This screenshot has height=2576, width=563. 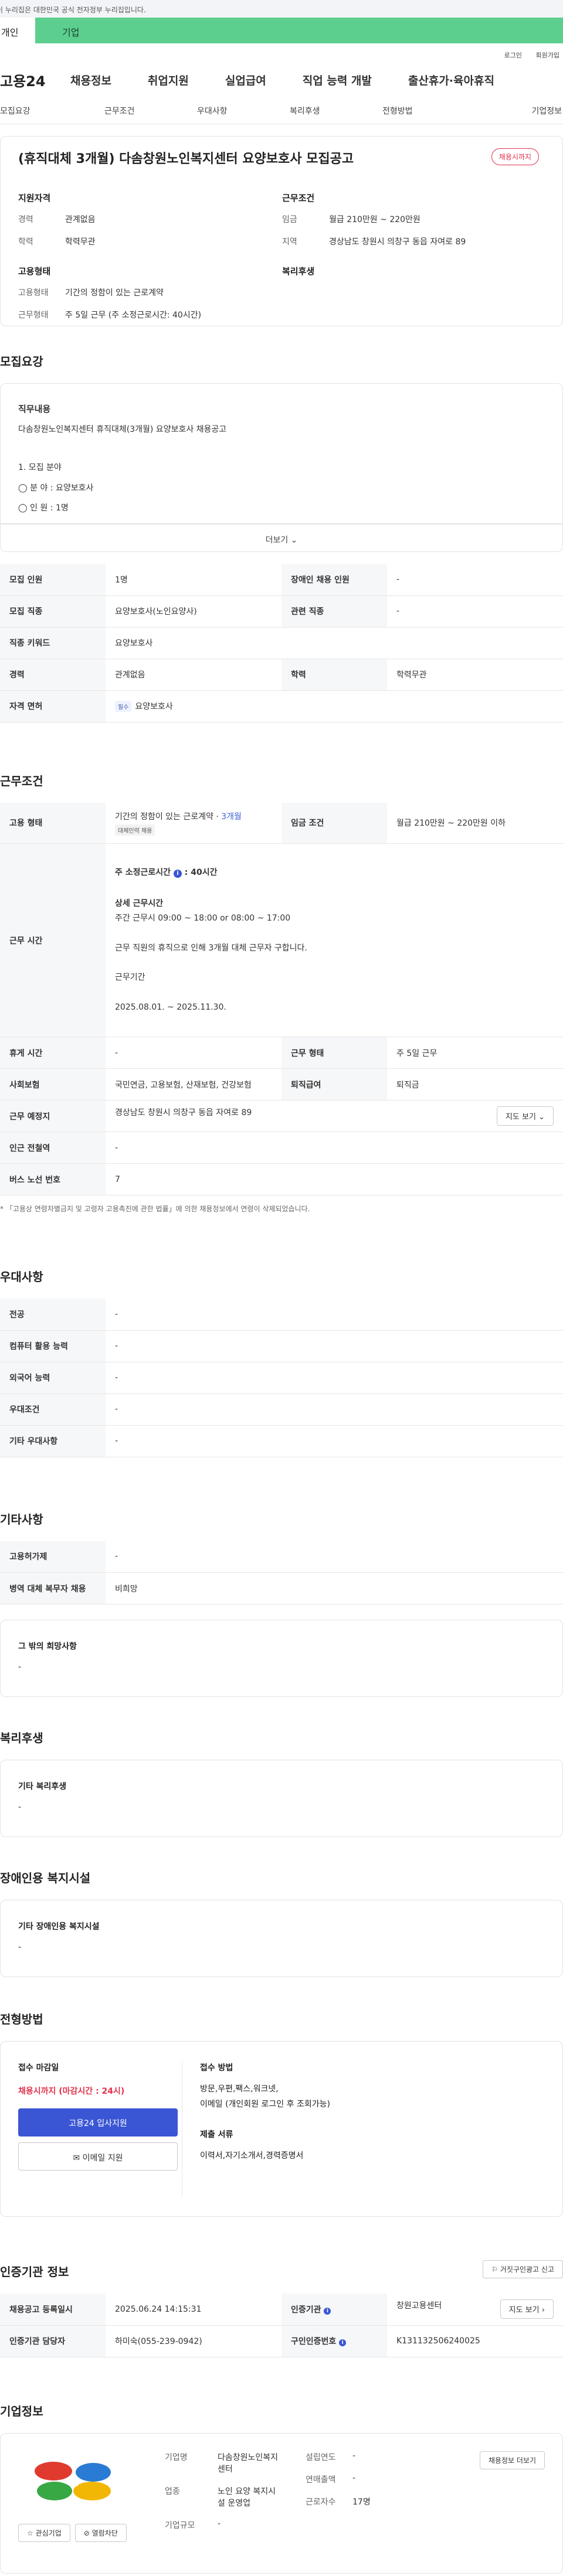 What do you see at coordinates (42, 1786) in the screenshot?
I see `welfare-etc-title: 기타 복리후생` at bounding box center [42, 1786].